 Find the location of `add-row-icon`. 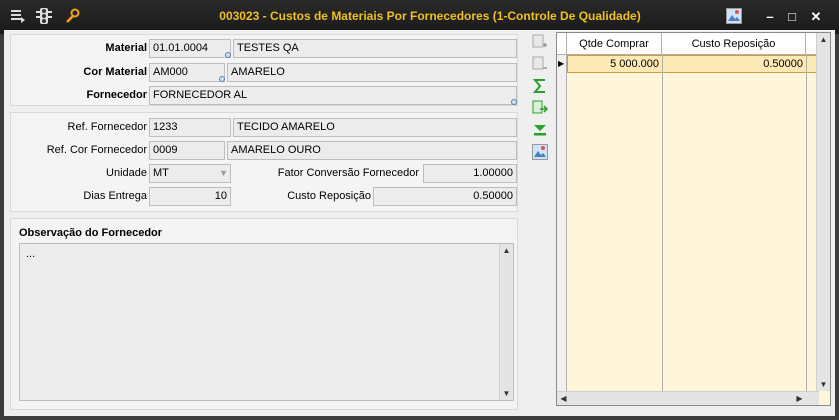

add-row-icon is located at coordinates (541, 43).